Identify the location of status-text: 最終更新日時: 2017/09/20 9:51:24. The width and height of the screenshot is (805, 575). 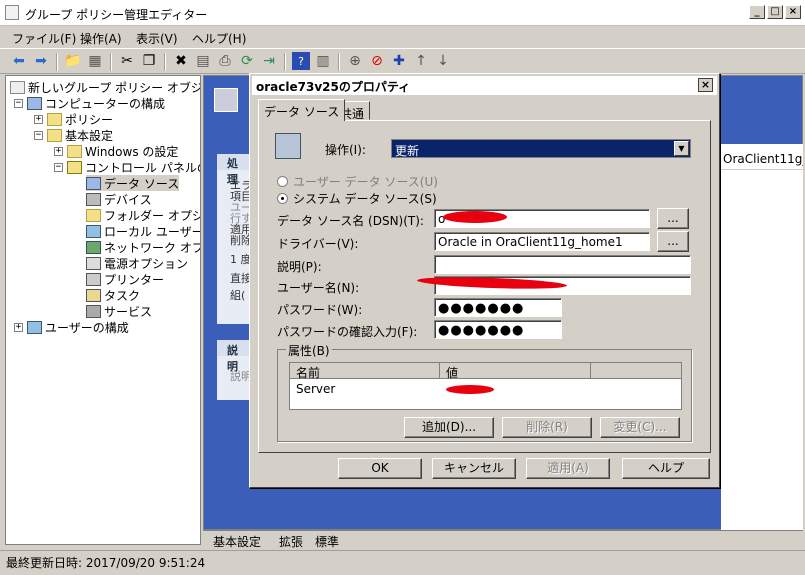
(106, 563).